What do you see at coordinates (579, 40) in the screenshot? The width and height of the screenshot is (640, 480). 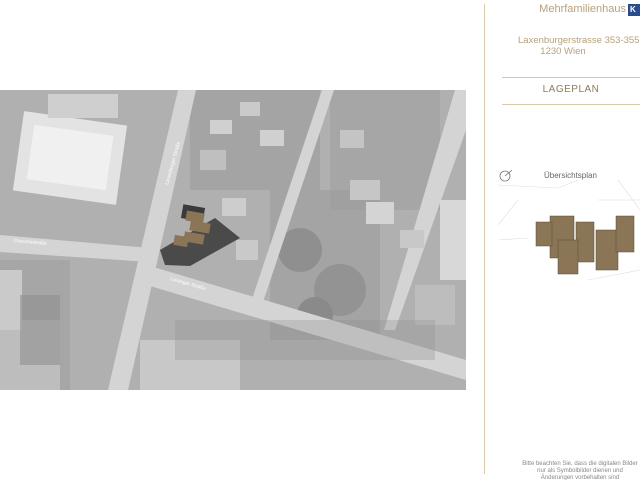 I see `address-street: Laxenburgerstrasse 353-355` at bounding box center [579, 40].